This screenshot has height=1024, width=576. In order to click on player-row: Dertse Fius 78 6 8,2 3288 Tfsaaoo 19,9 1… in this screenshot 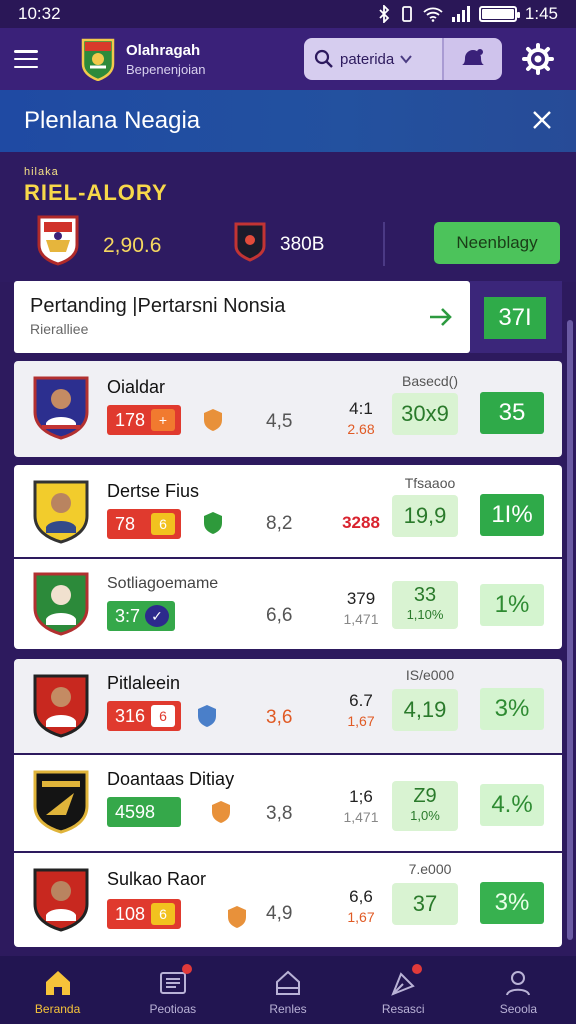, I will do `click(288, 511)`.